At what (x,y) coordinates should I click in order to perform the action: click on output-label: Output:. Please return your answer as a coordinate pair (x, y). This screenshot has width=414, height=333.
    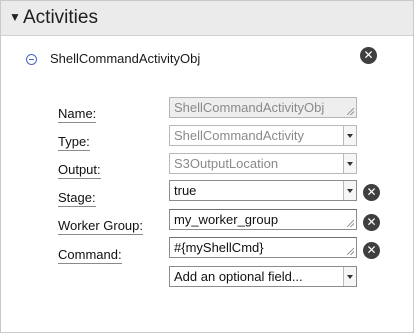
    Looking at the image, I should click on (79, 170).